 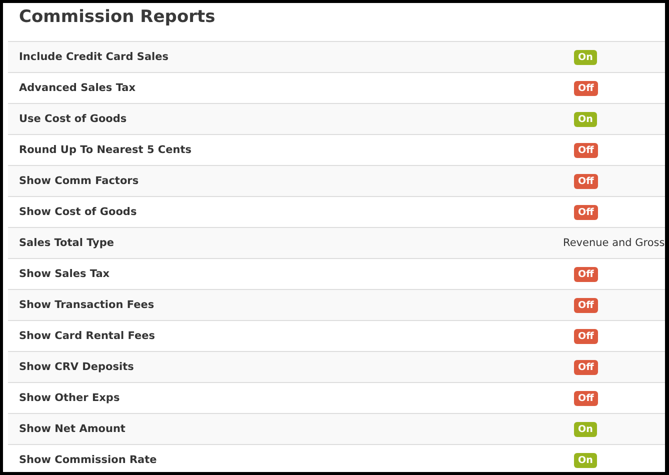 I want to click on setting-label: Show Sales Tax, so click(x=64, y=274).